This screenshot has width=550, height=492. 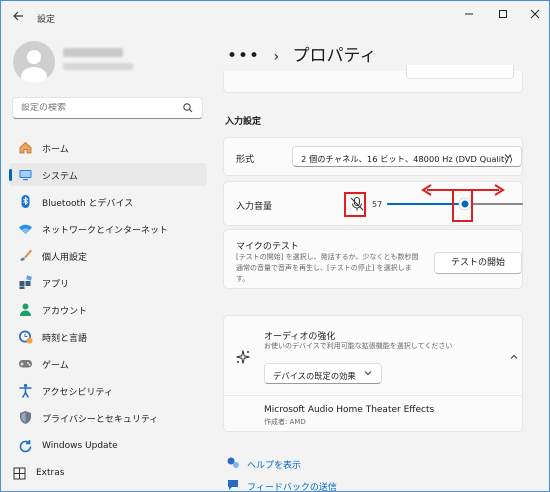 What do you see at coordinates (60, 177) in the screenshot?
I see `sidebar-item-label: システム` at bounding box center [60, 177].